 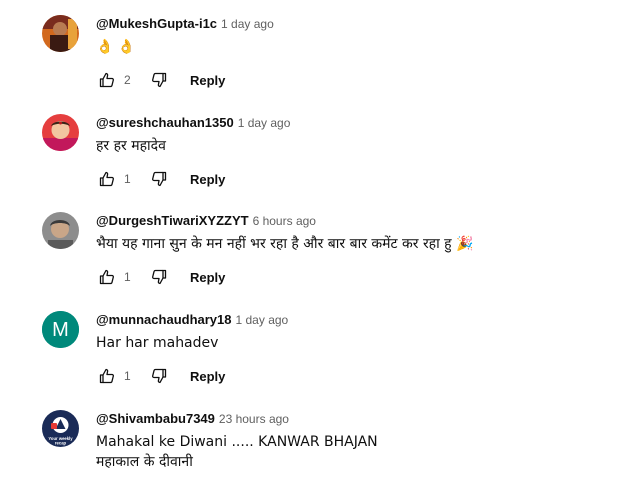 I want to click on comment-text: 👌 👌, so click(x=351, y=47).